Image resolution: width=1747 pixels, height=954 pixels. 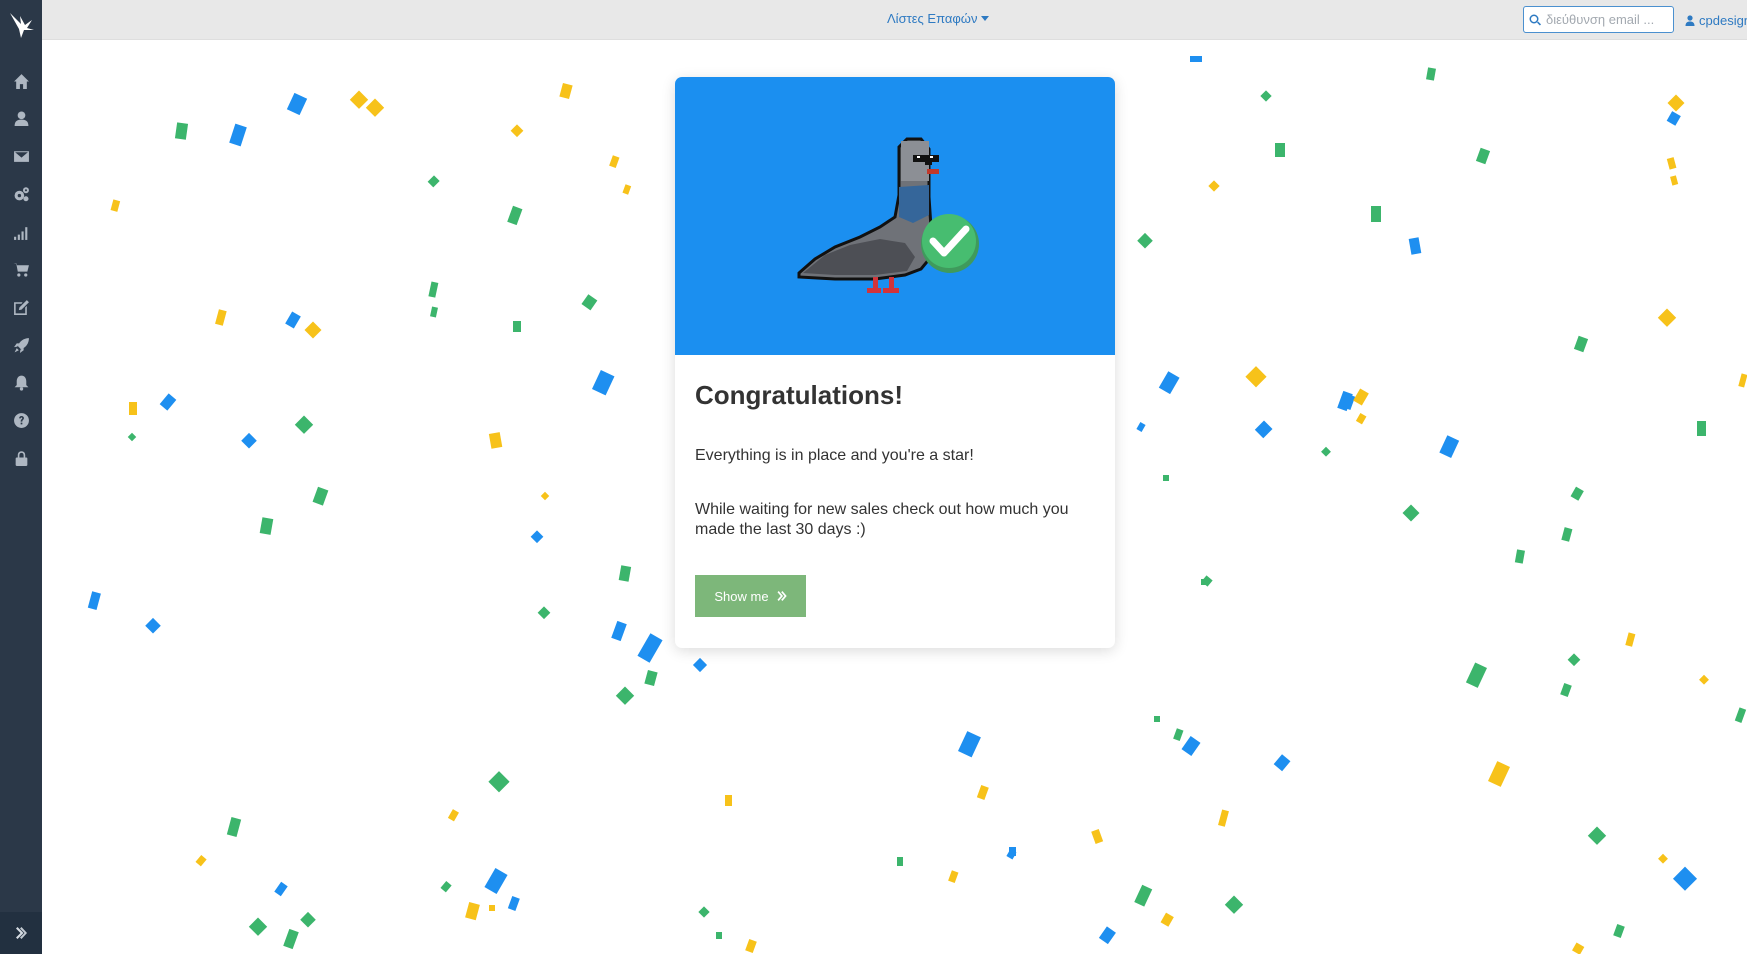 I want to click on username-label: cpdesign, so click(x=1723, y=20).